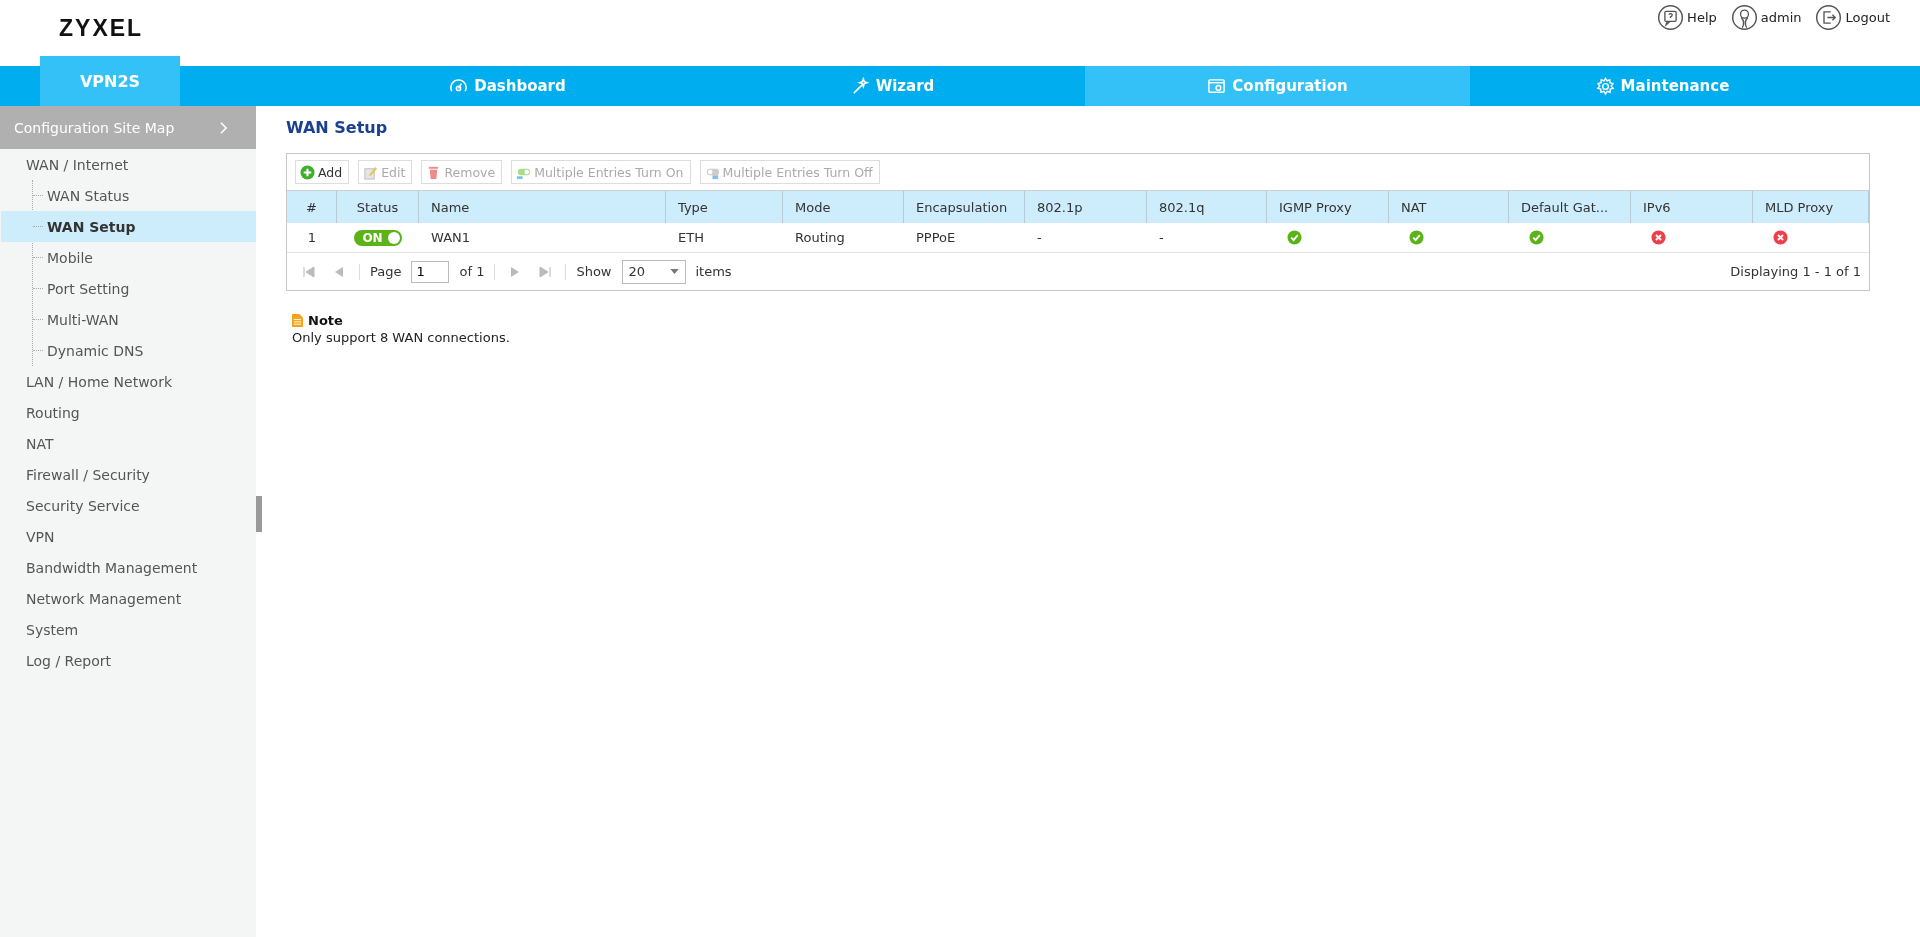 The height and width of the screenshot is (937, 1920). What do you see at coordinates (1829, 17) in the screenshot?
I see `logout-icon` at bounding box center [1829, 17].